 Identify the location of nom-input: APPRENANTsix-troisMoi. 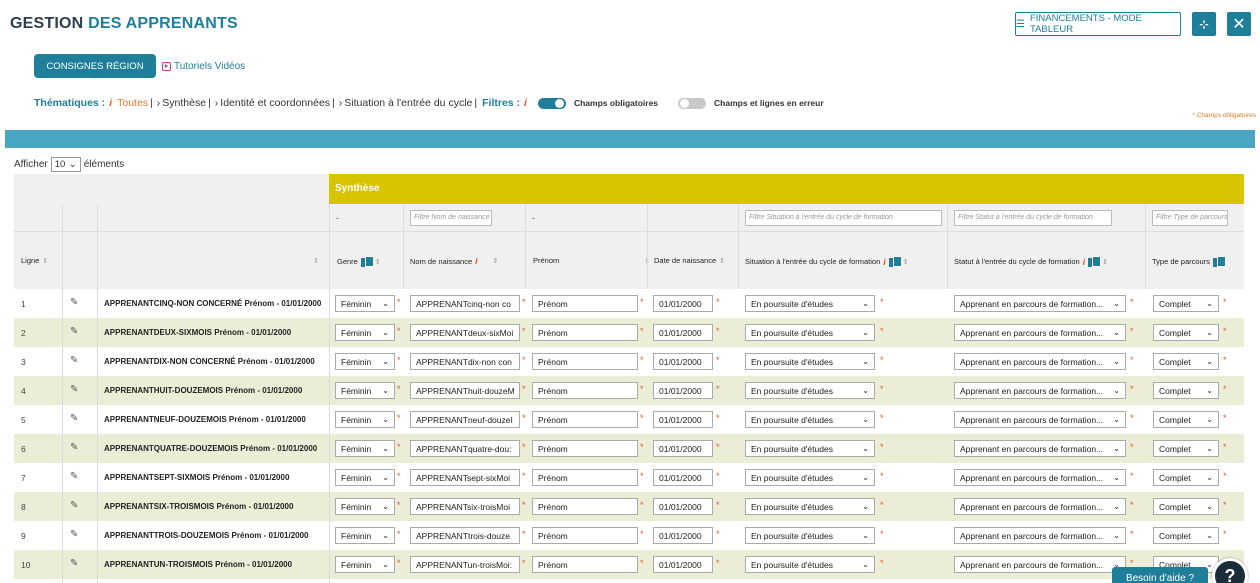
(465, 506).